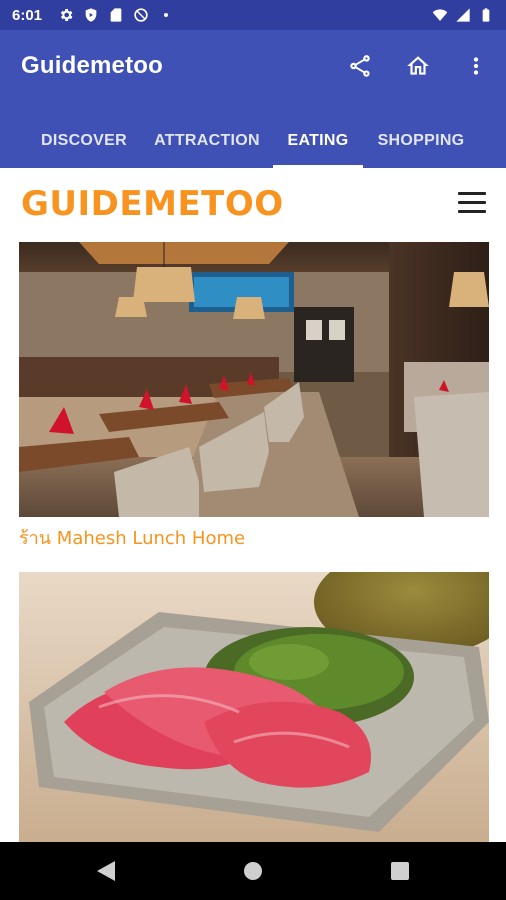 This screenshot has width=506, height=900. I want to click on category-tabs: DISCOVER ATTRACTION EATING SHOPPING, so click(253, 141).